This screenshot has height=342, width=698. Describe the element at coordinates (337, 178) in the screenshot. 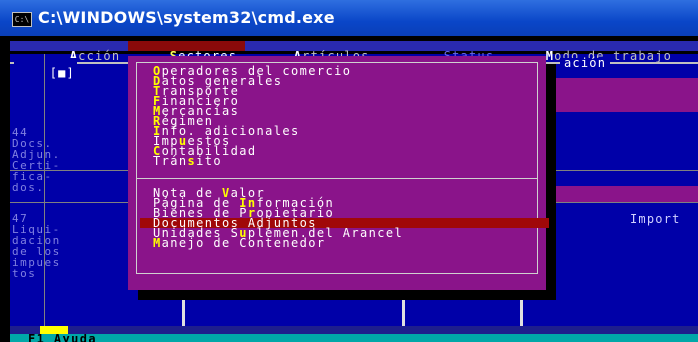

I see `dropdown-separator` at that location.